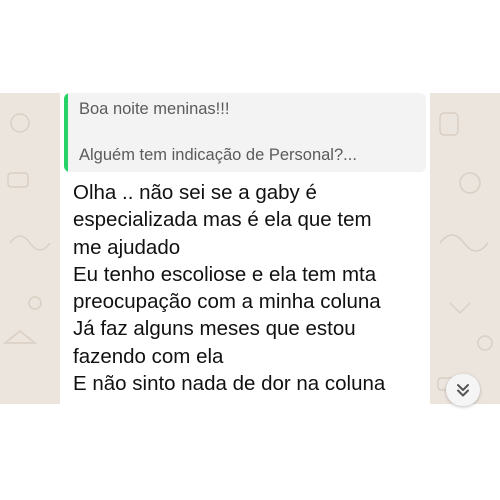  Describe the element at coordinates (229, 384) in the screenshot. I see `message-line: E não sinto nada de dor na coluna` at that location.